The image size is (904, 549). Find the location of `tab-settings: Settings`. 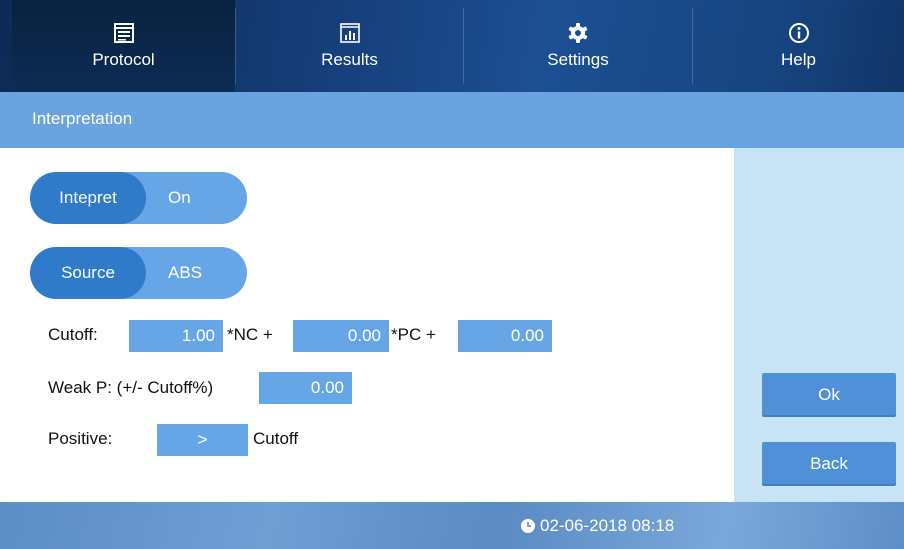

tab-settings: Settings is located at coordinates (578, 46).